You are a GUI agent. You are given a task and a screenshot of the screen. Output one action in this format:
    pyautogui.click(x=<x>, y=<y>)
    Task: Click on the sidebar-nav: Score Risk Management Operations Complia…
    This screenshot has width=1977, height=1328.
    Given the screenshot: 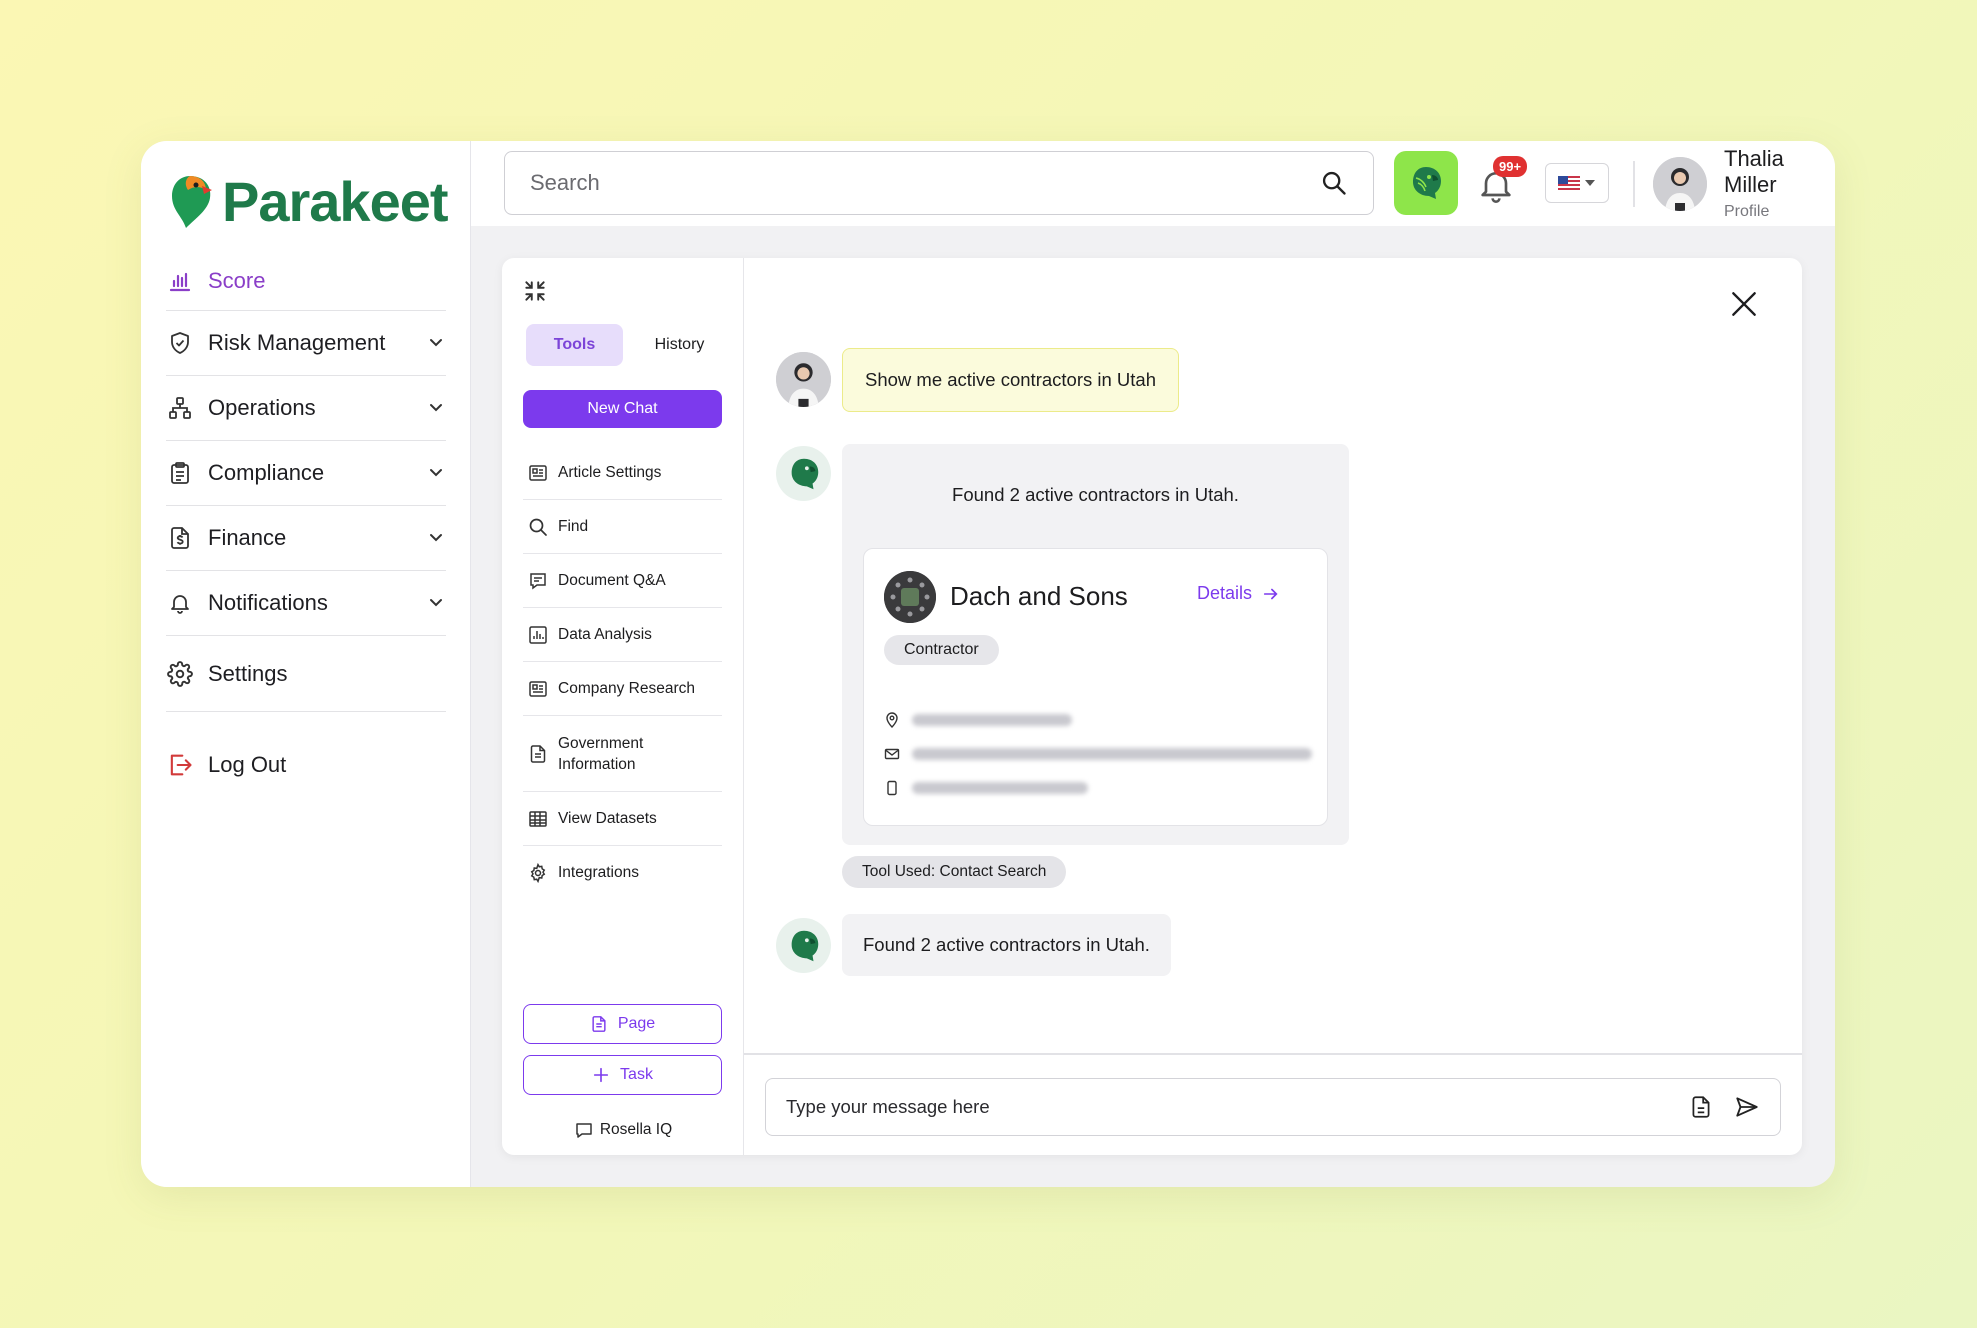 What is the action you would take?
    pyautogui.click(x=306, y=481)
    